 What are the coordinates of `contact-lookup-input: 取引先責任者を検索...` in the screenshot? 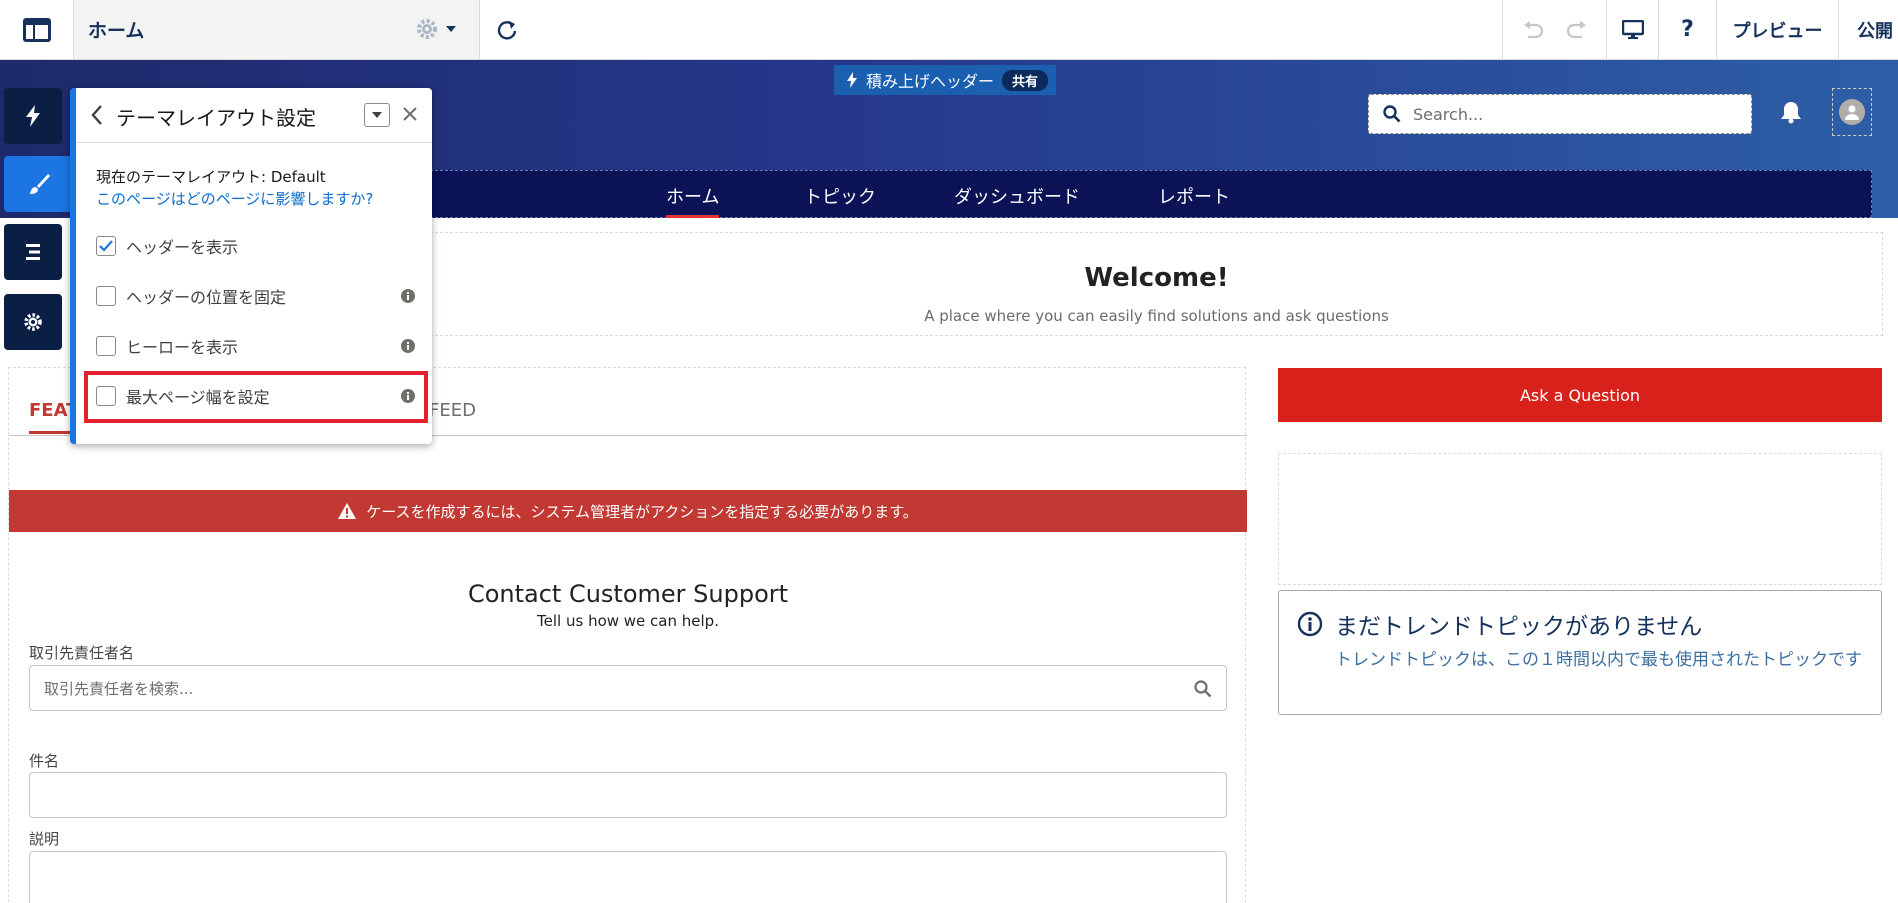 It's located at (628, 688).